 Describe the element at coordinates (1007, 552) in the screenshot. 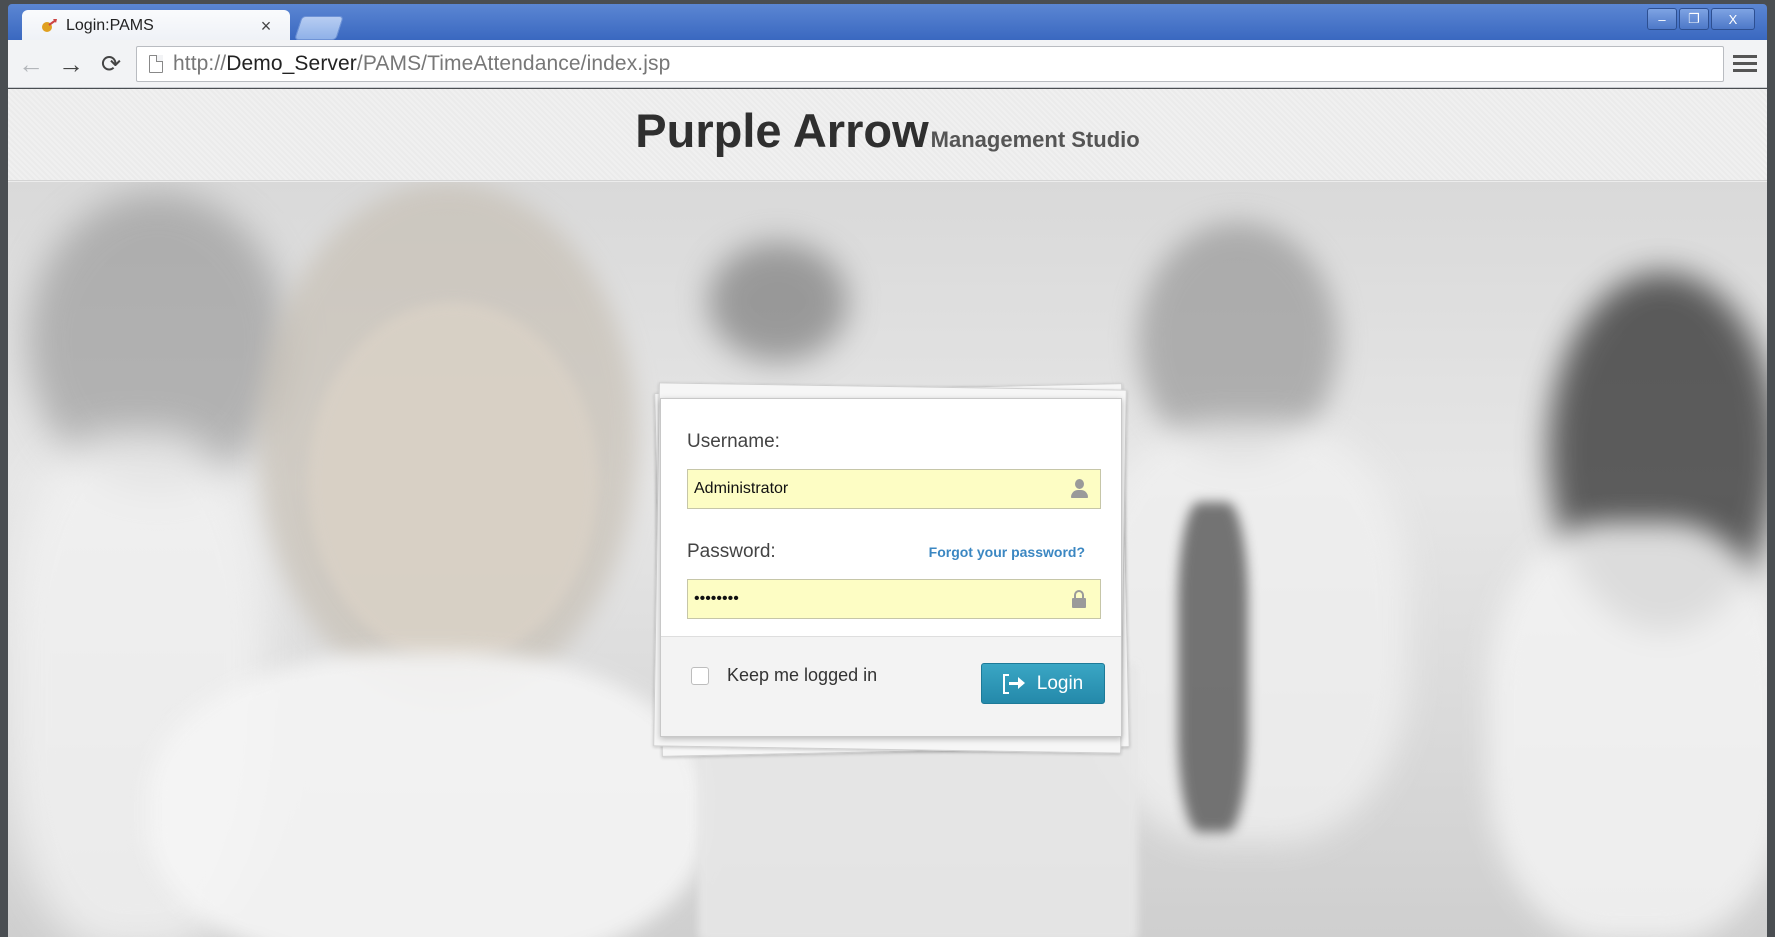

I see `forgot-password-link: Forgot your password?` at that location.